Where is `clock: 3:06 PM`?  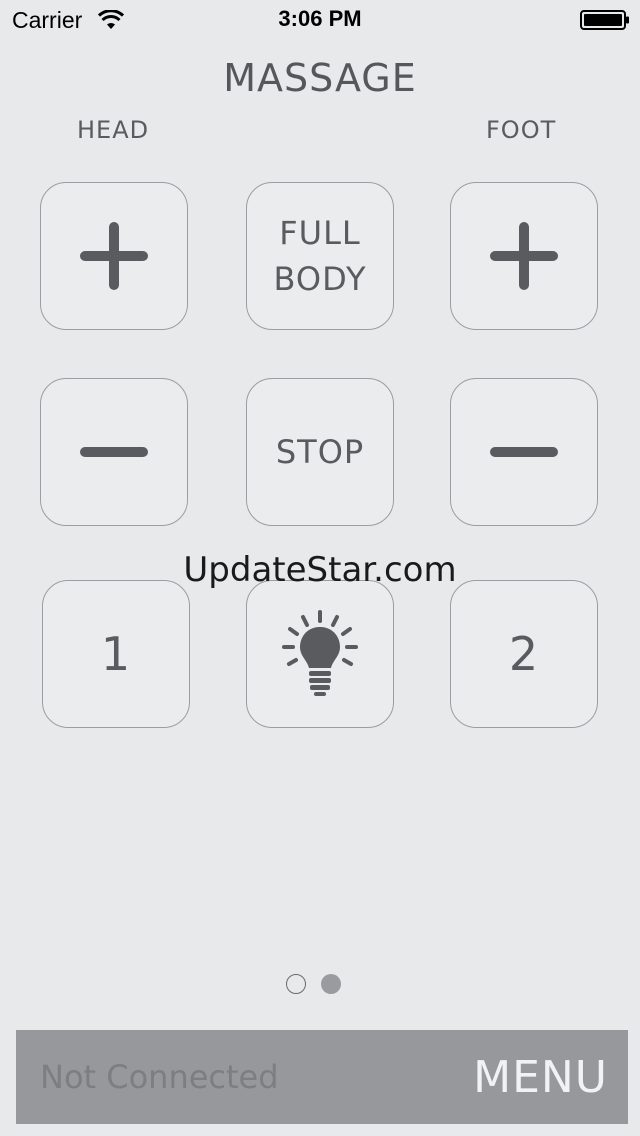
clock: 3:06 PM is located at coordinates (320, 18).